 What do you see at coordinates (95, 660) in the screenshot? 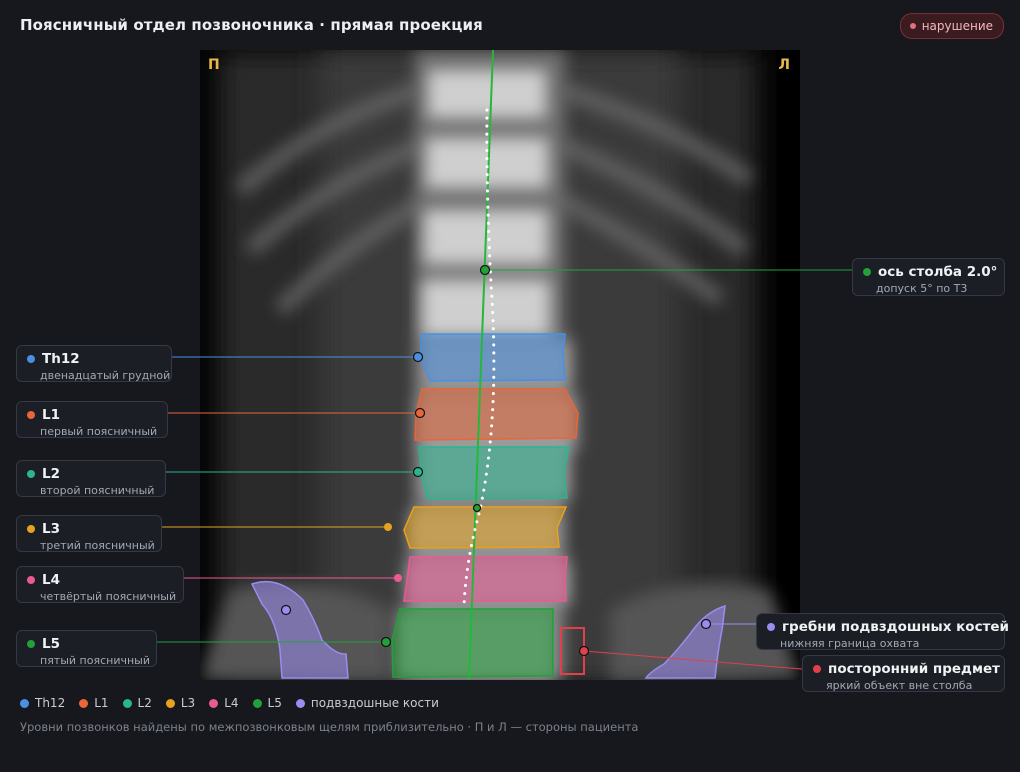
I see `label-subtitle: пятый поясничный` at bounding box center [95, 660].